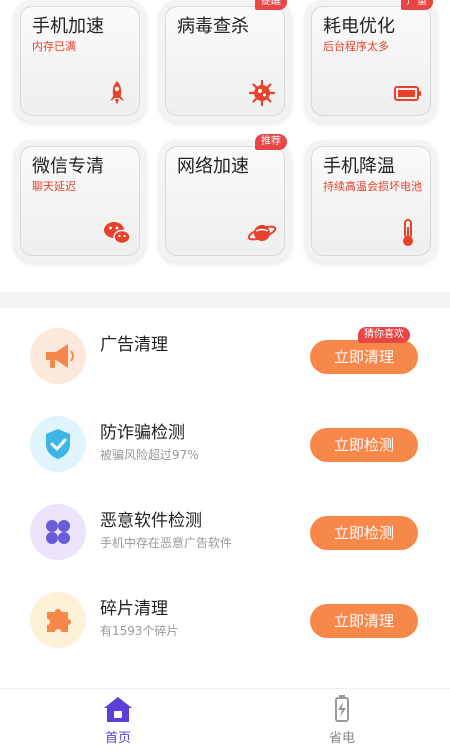  What do you see at coordinates (225, 622) in the screenshot?
I see `list-item-fragment-clean: 碎片清理 有1593个碎片 立即清理` at bounding box center [225, 622].